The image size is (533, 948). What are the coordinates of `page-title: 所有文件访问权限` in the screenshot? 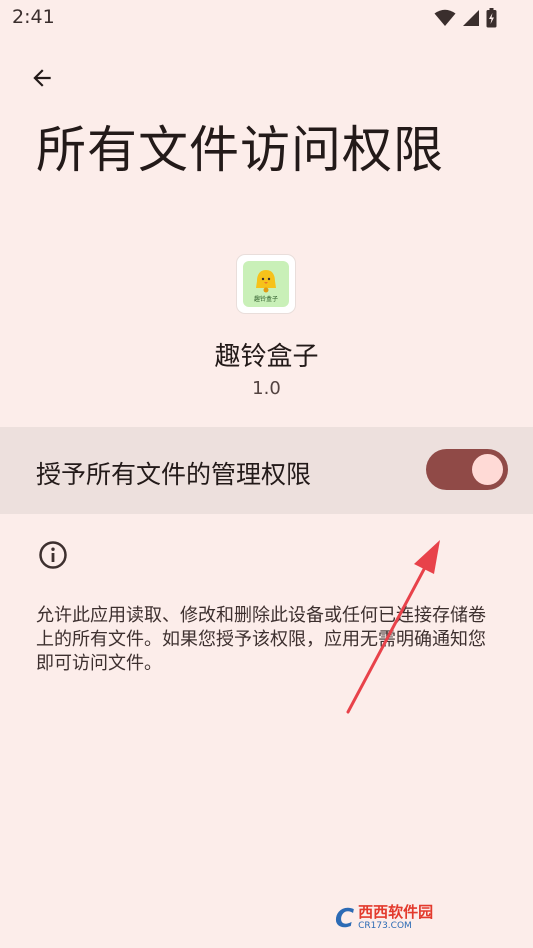 It's located at (240, 150).